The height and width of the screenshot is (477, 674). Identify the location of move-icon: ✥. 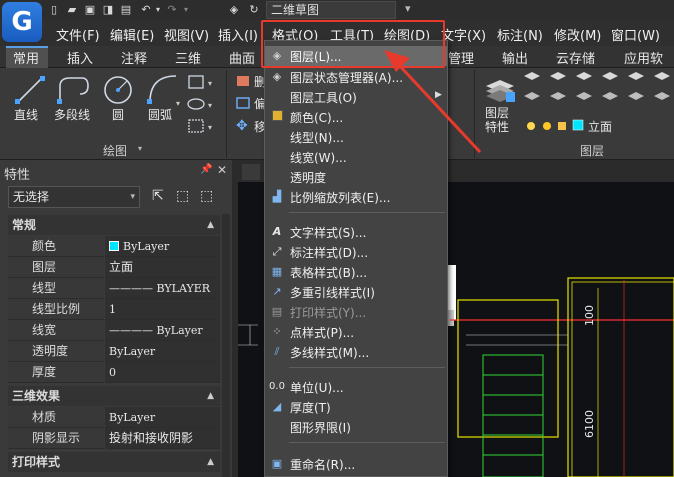
(242, 126).